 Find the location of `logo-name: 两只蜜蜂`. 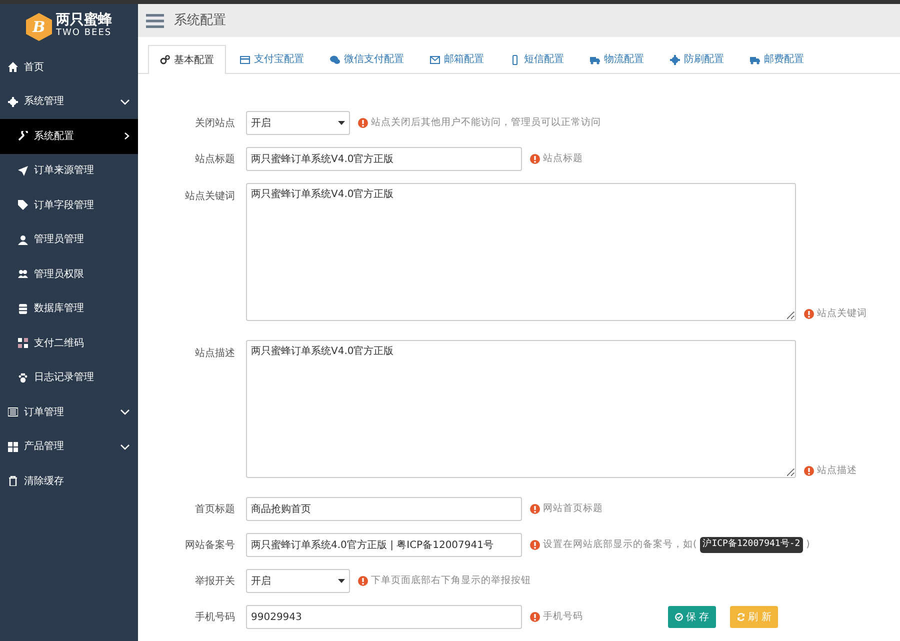

logo-name: 两只蜜蜂 is located at coordinates (84, 20).